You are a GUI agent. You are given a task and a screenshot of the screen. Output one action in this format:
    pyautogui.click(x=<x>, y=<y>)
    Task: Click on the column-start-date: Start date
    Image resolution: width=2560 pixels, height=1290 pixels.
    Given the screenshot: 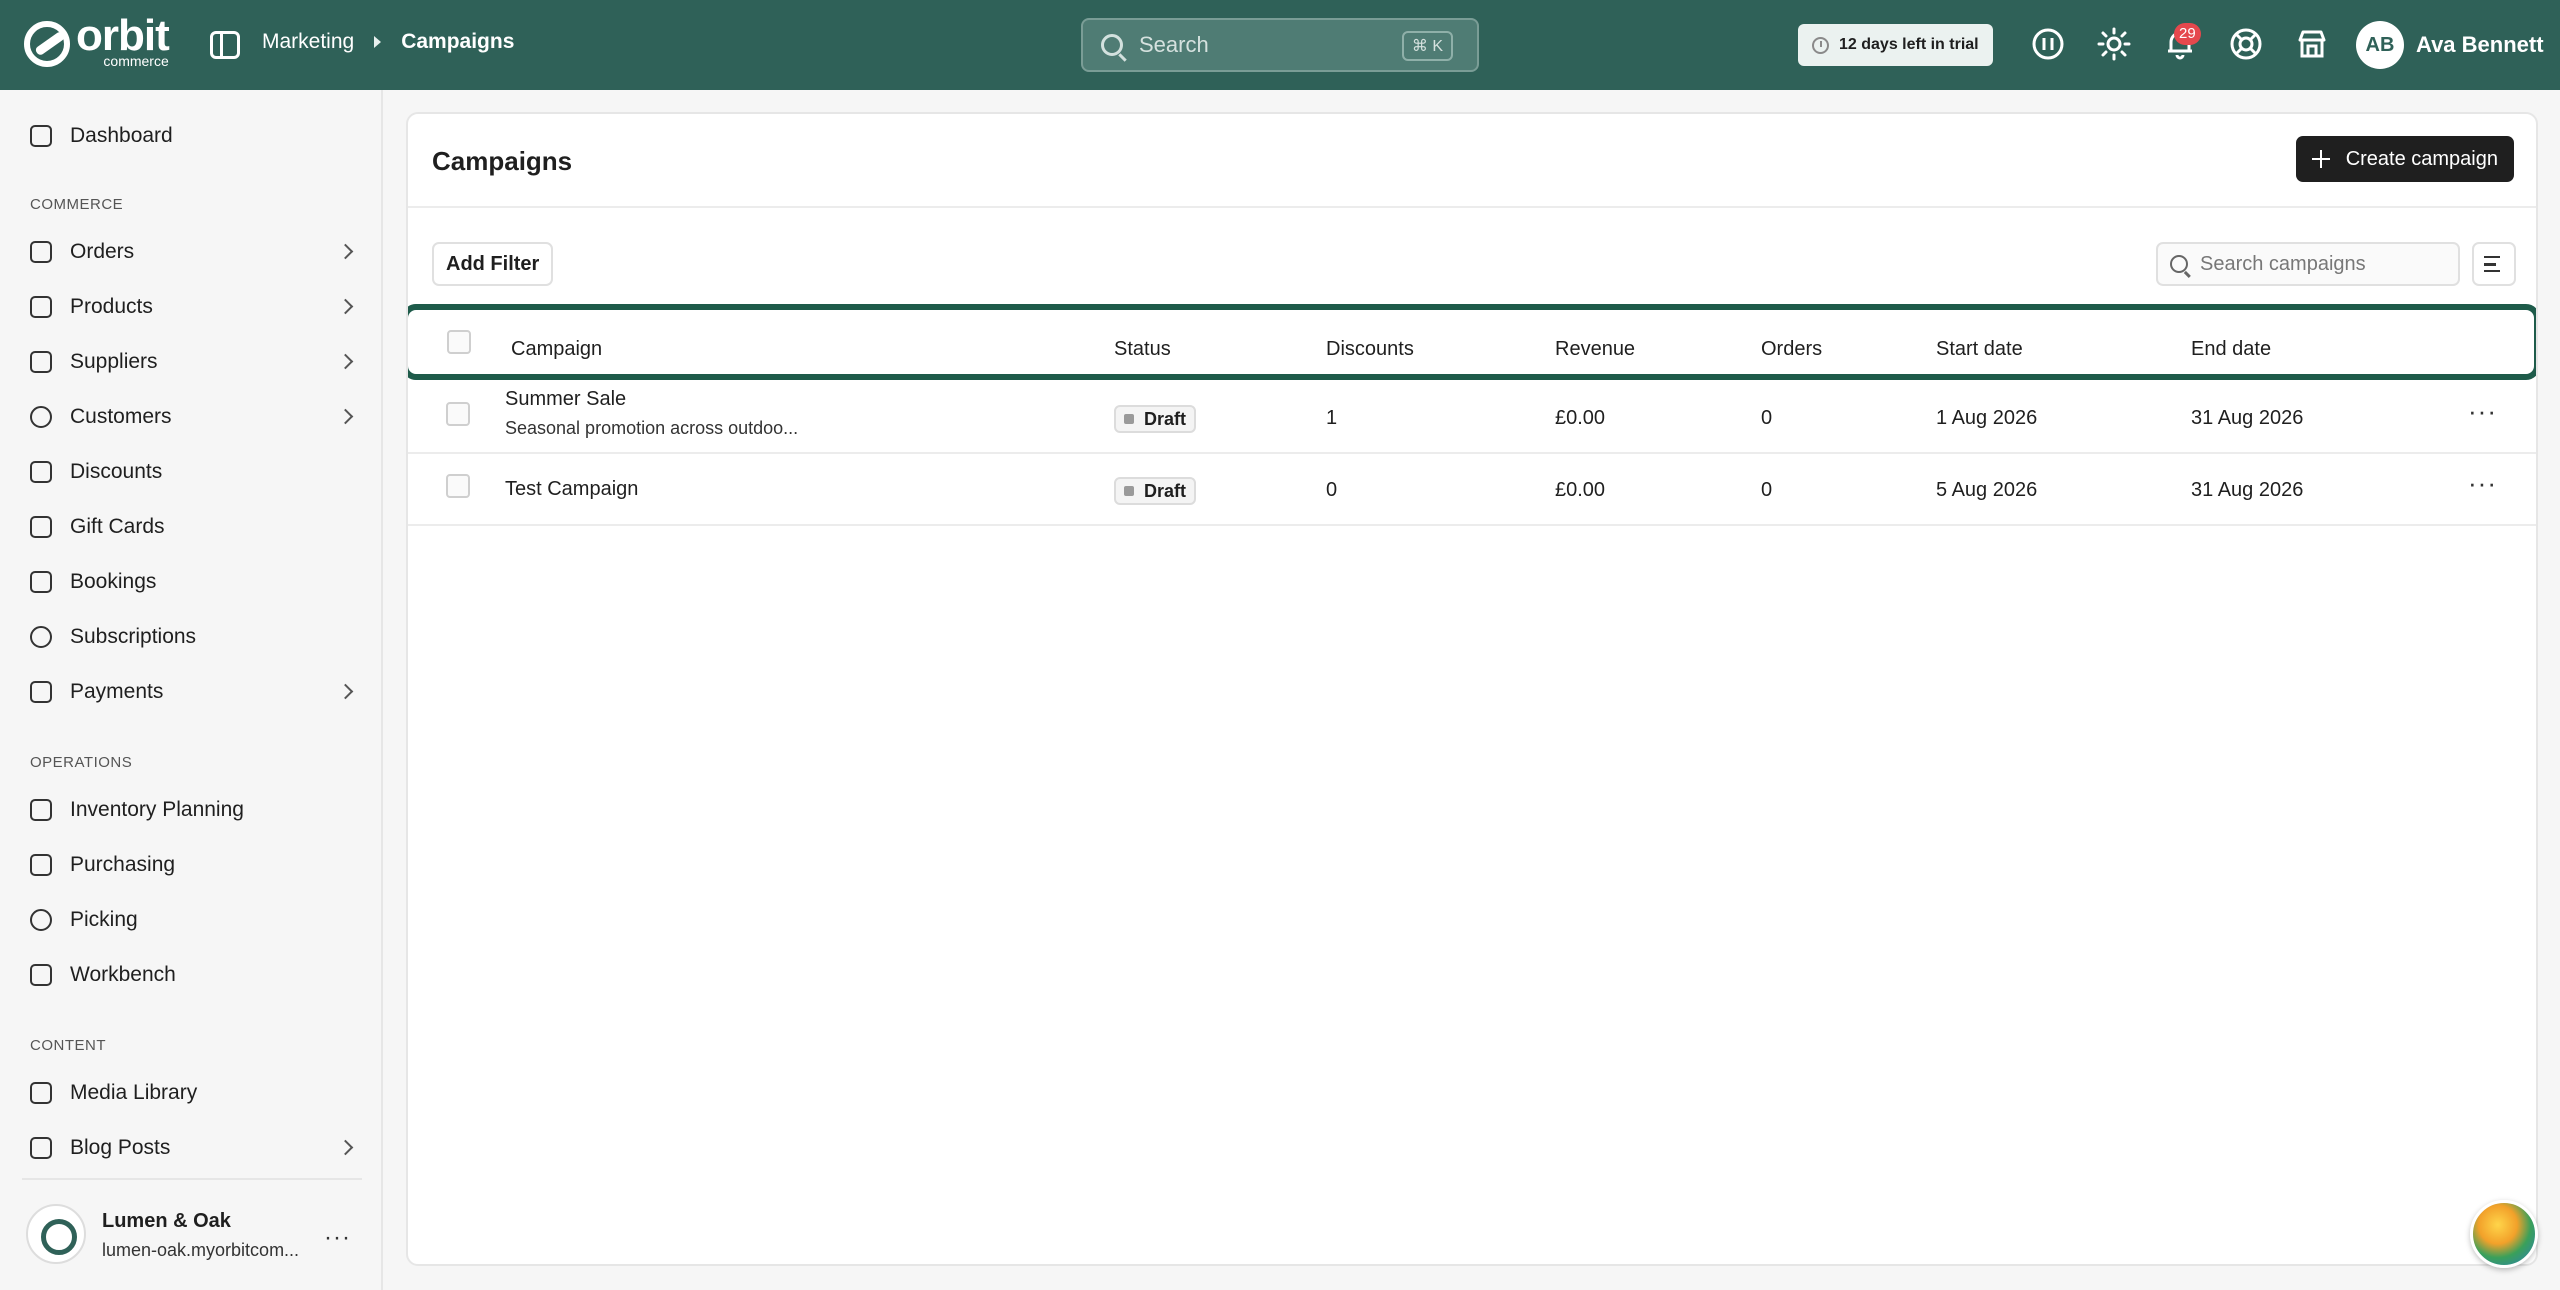 What is the action you would take?
    pyautogui.click(x=1979, y=349)
    